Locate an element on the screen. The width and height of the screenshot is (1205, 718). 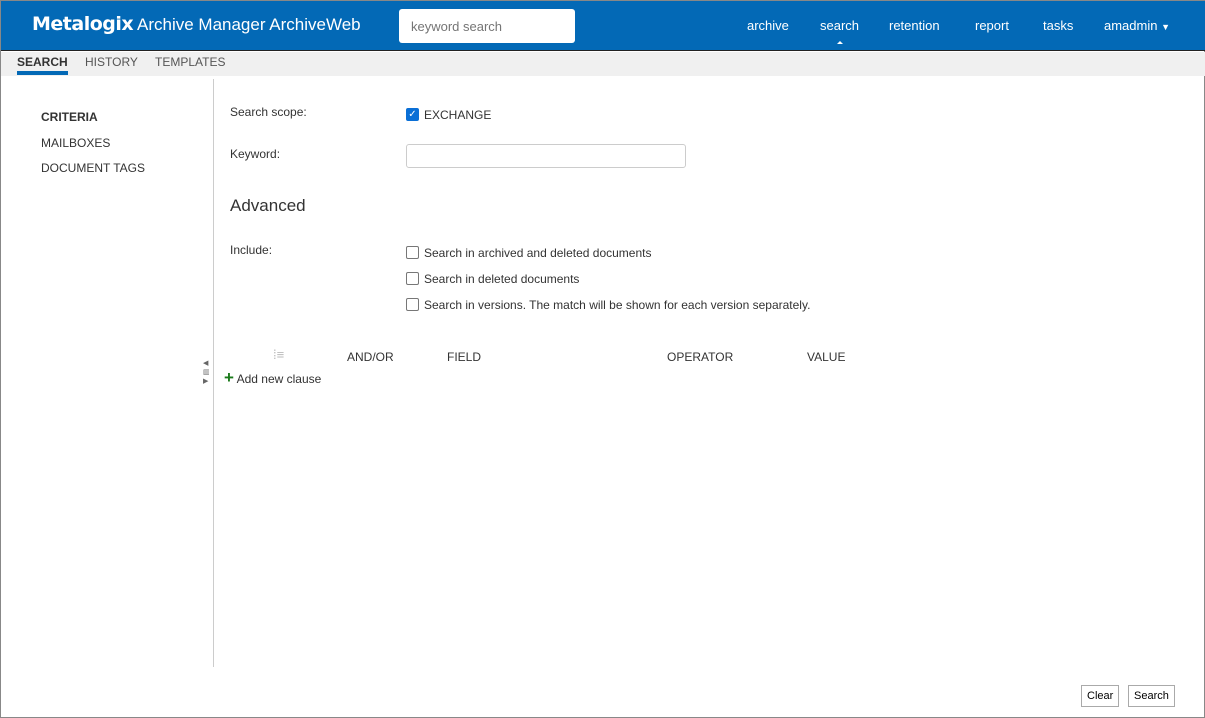
app-title: Archive Manager ArchiveWeb is located at coordinates (249, 24).